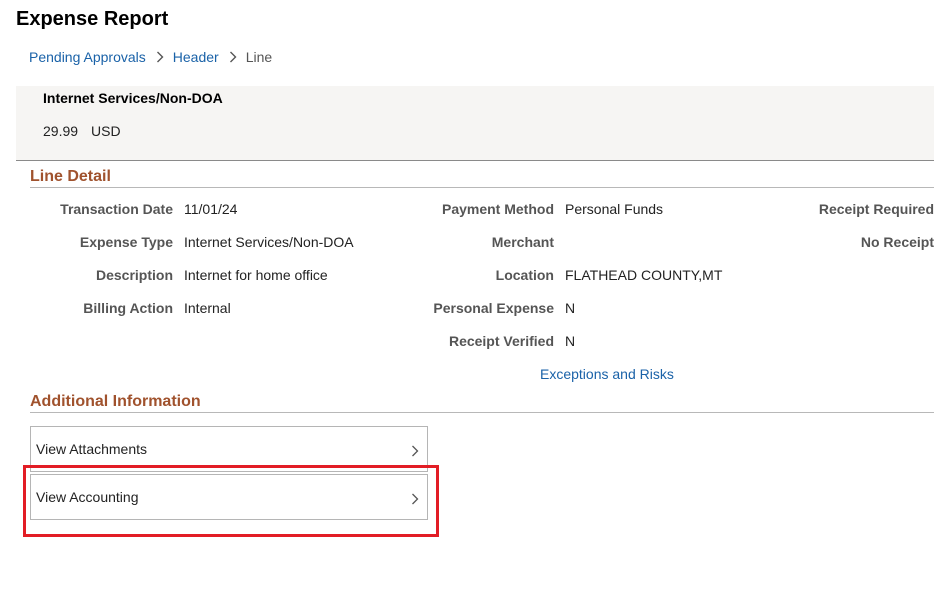 This screenshot has height=593, width=934. Describe the element at coordinates (269, 242) in the screenshot. I see `expense-type-value: Internet Services/Non-DOA` at that location.